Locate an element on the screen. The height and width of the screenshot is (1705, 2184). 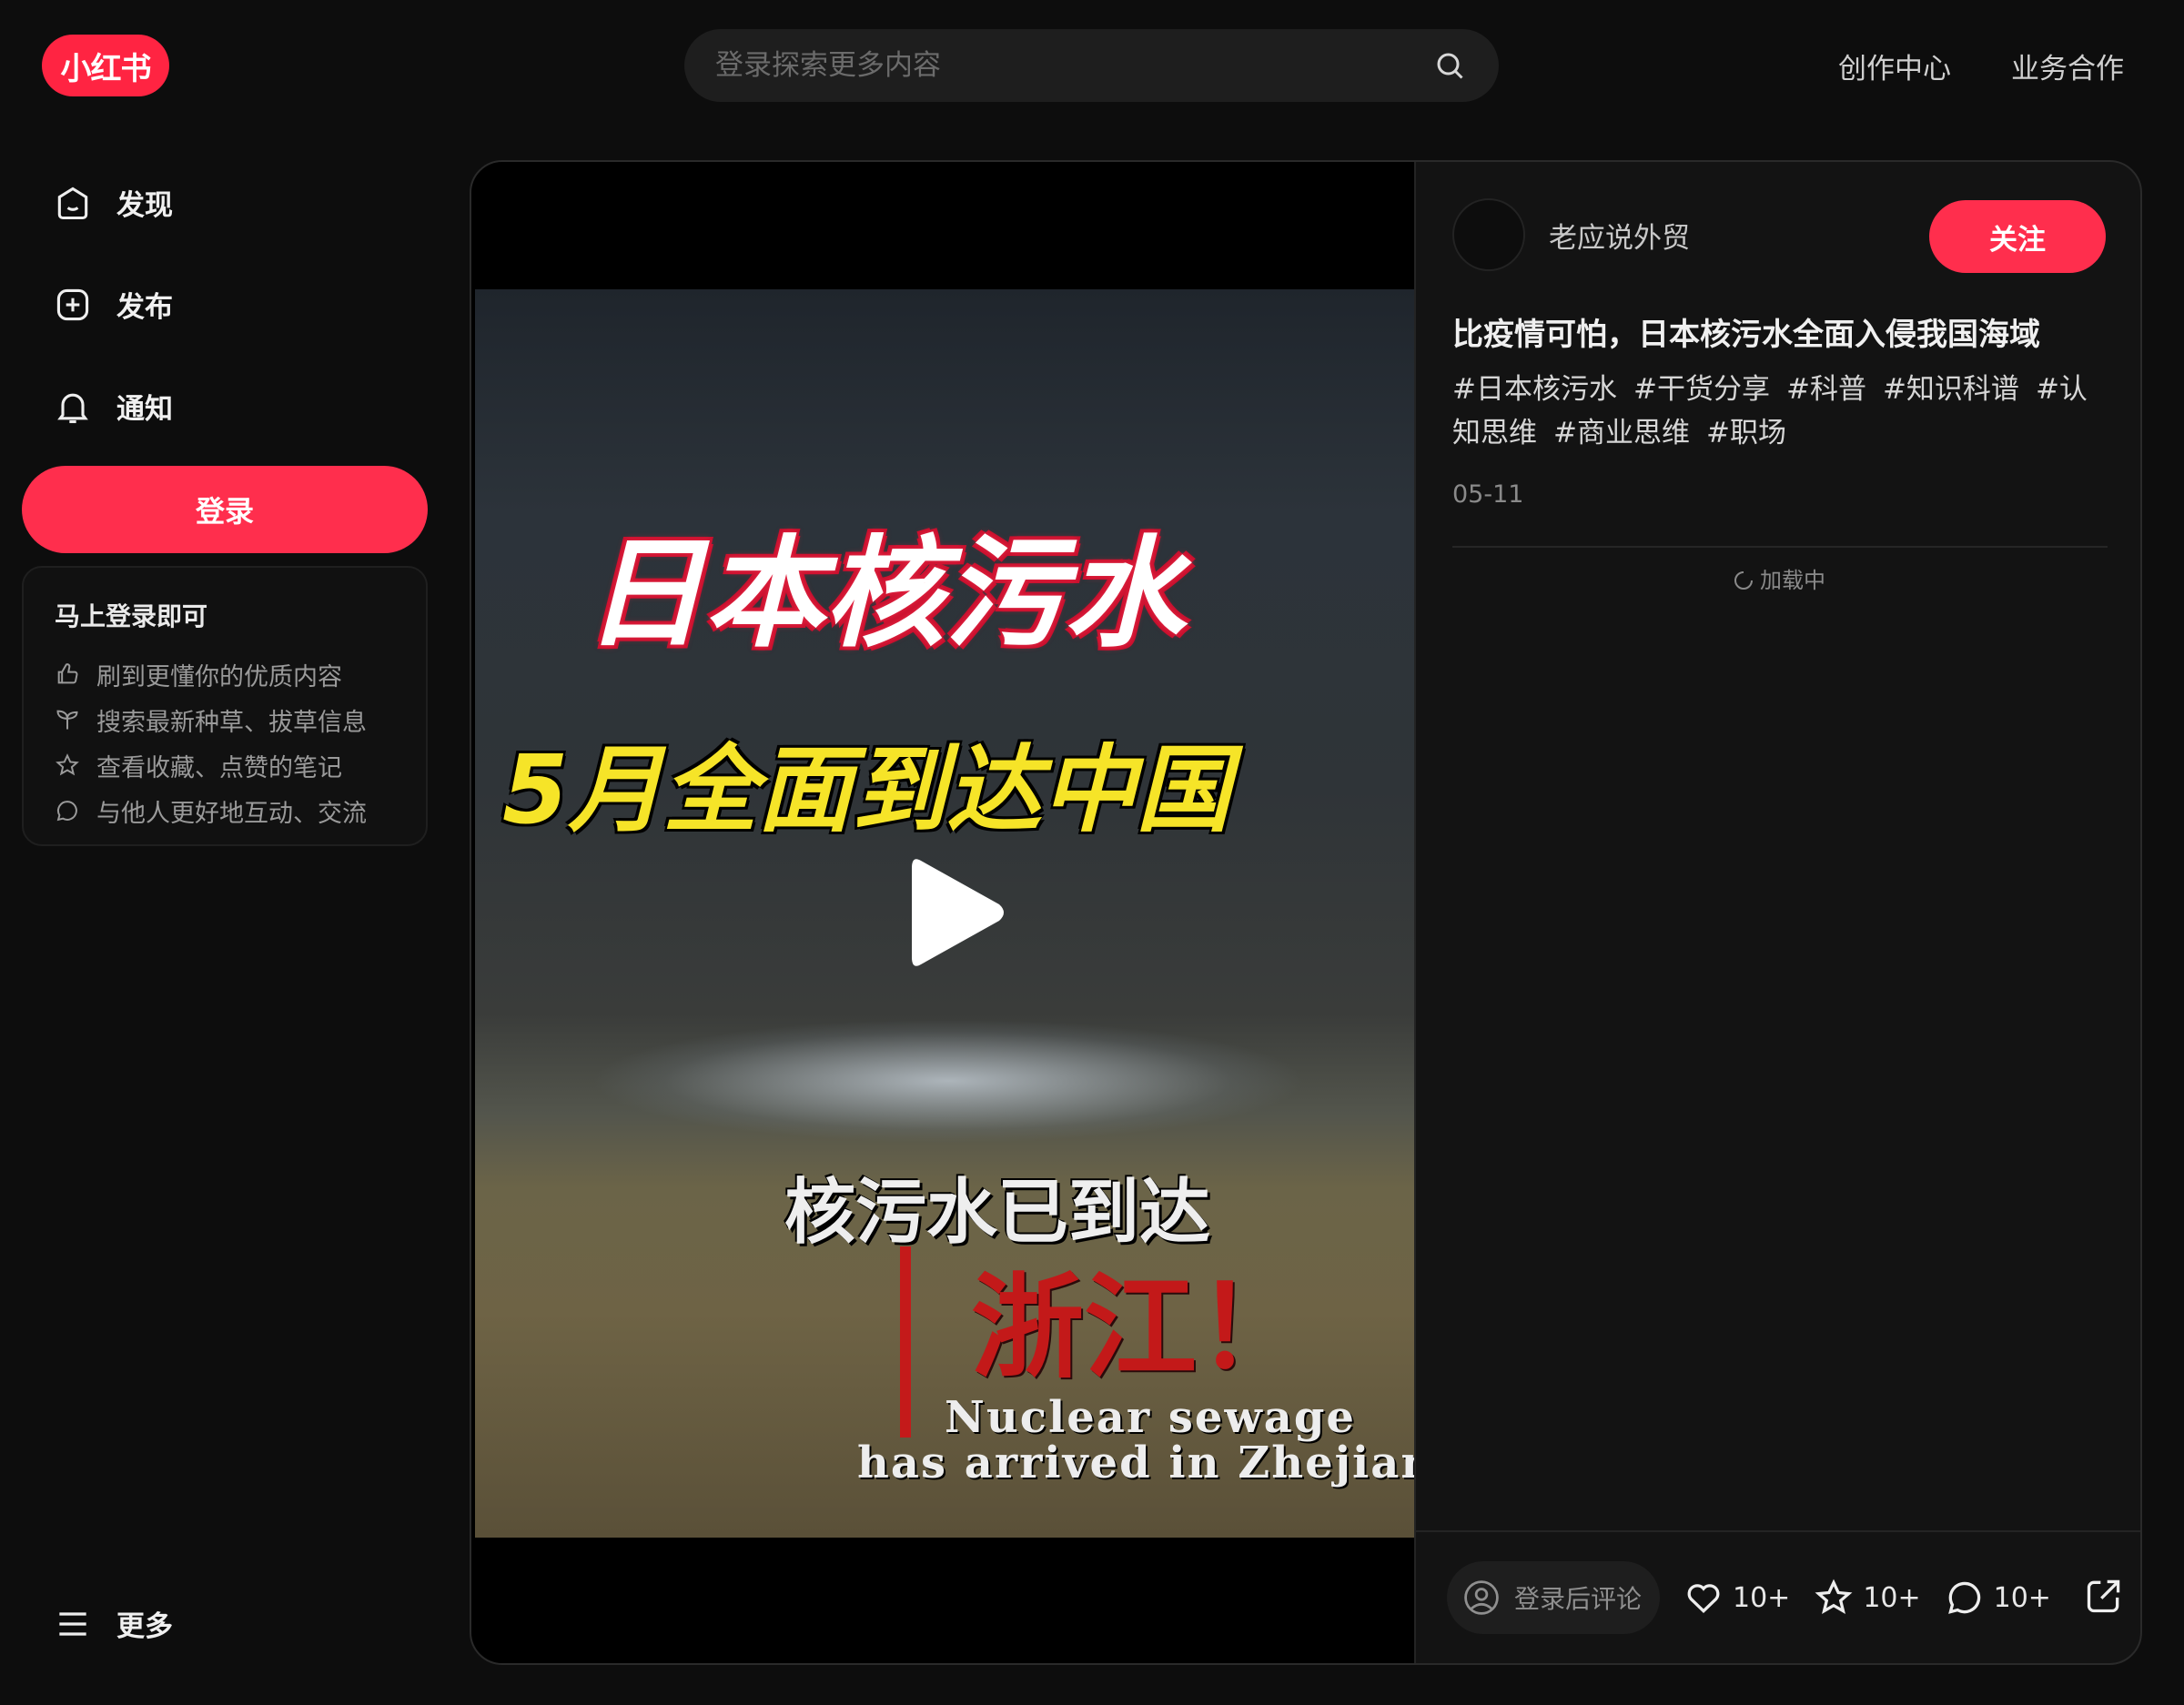
perk-text: 刷到更懂你的优质内容 is located at coordinates (219, 676).